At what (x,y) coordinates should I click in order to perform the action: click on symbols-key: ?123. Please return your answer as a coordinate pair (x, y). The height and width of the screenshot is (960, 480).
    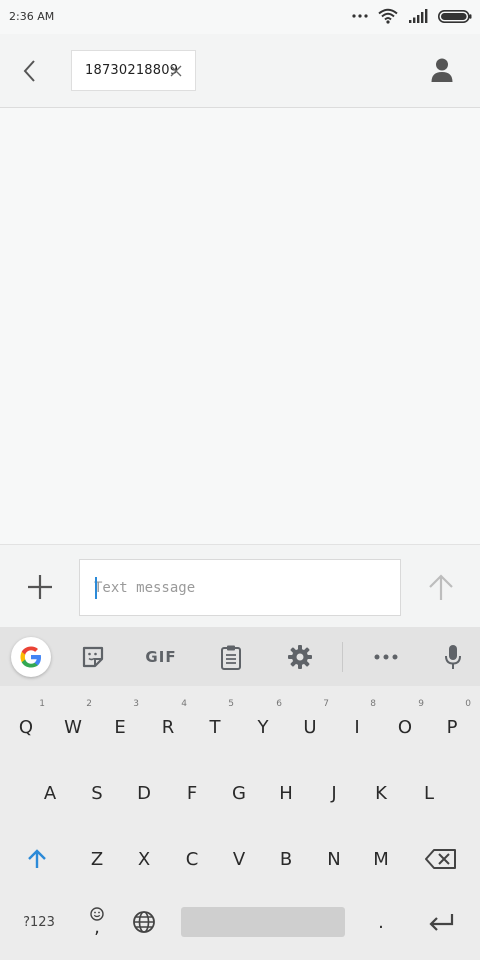
    Looking at the image, I should click on (39, 922).